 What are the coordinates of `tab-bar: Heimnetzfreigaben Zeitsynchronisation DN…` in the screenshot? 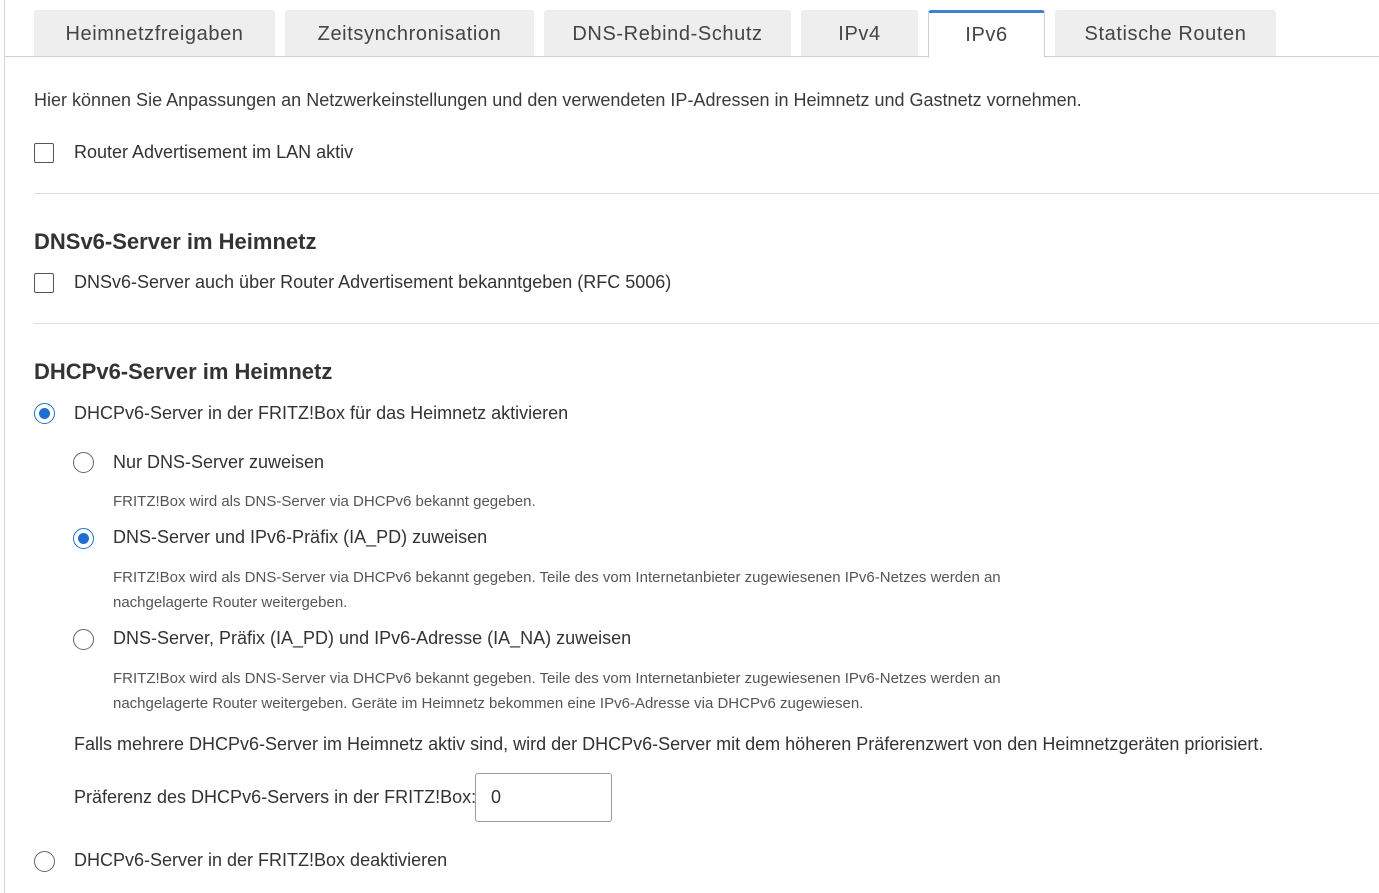 It's located at (655, 34).